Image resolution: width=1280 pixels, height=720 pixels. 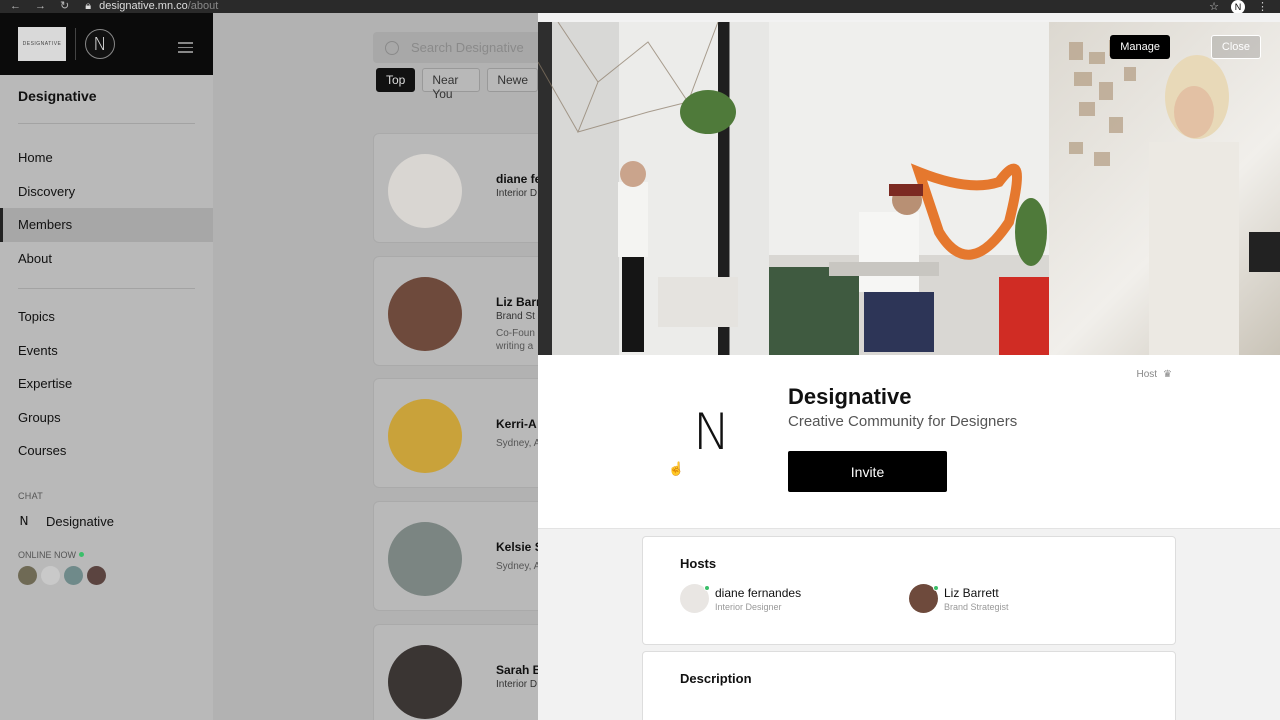 I want to click on address-bar: 🔒︎ designative.mn.co/about, so click(x=151, y=6).